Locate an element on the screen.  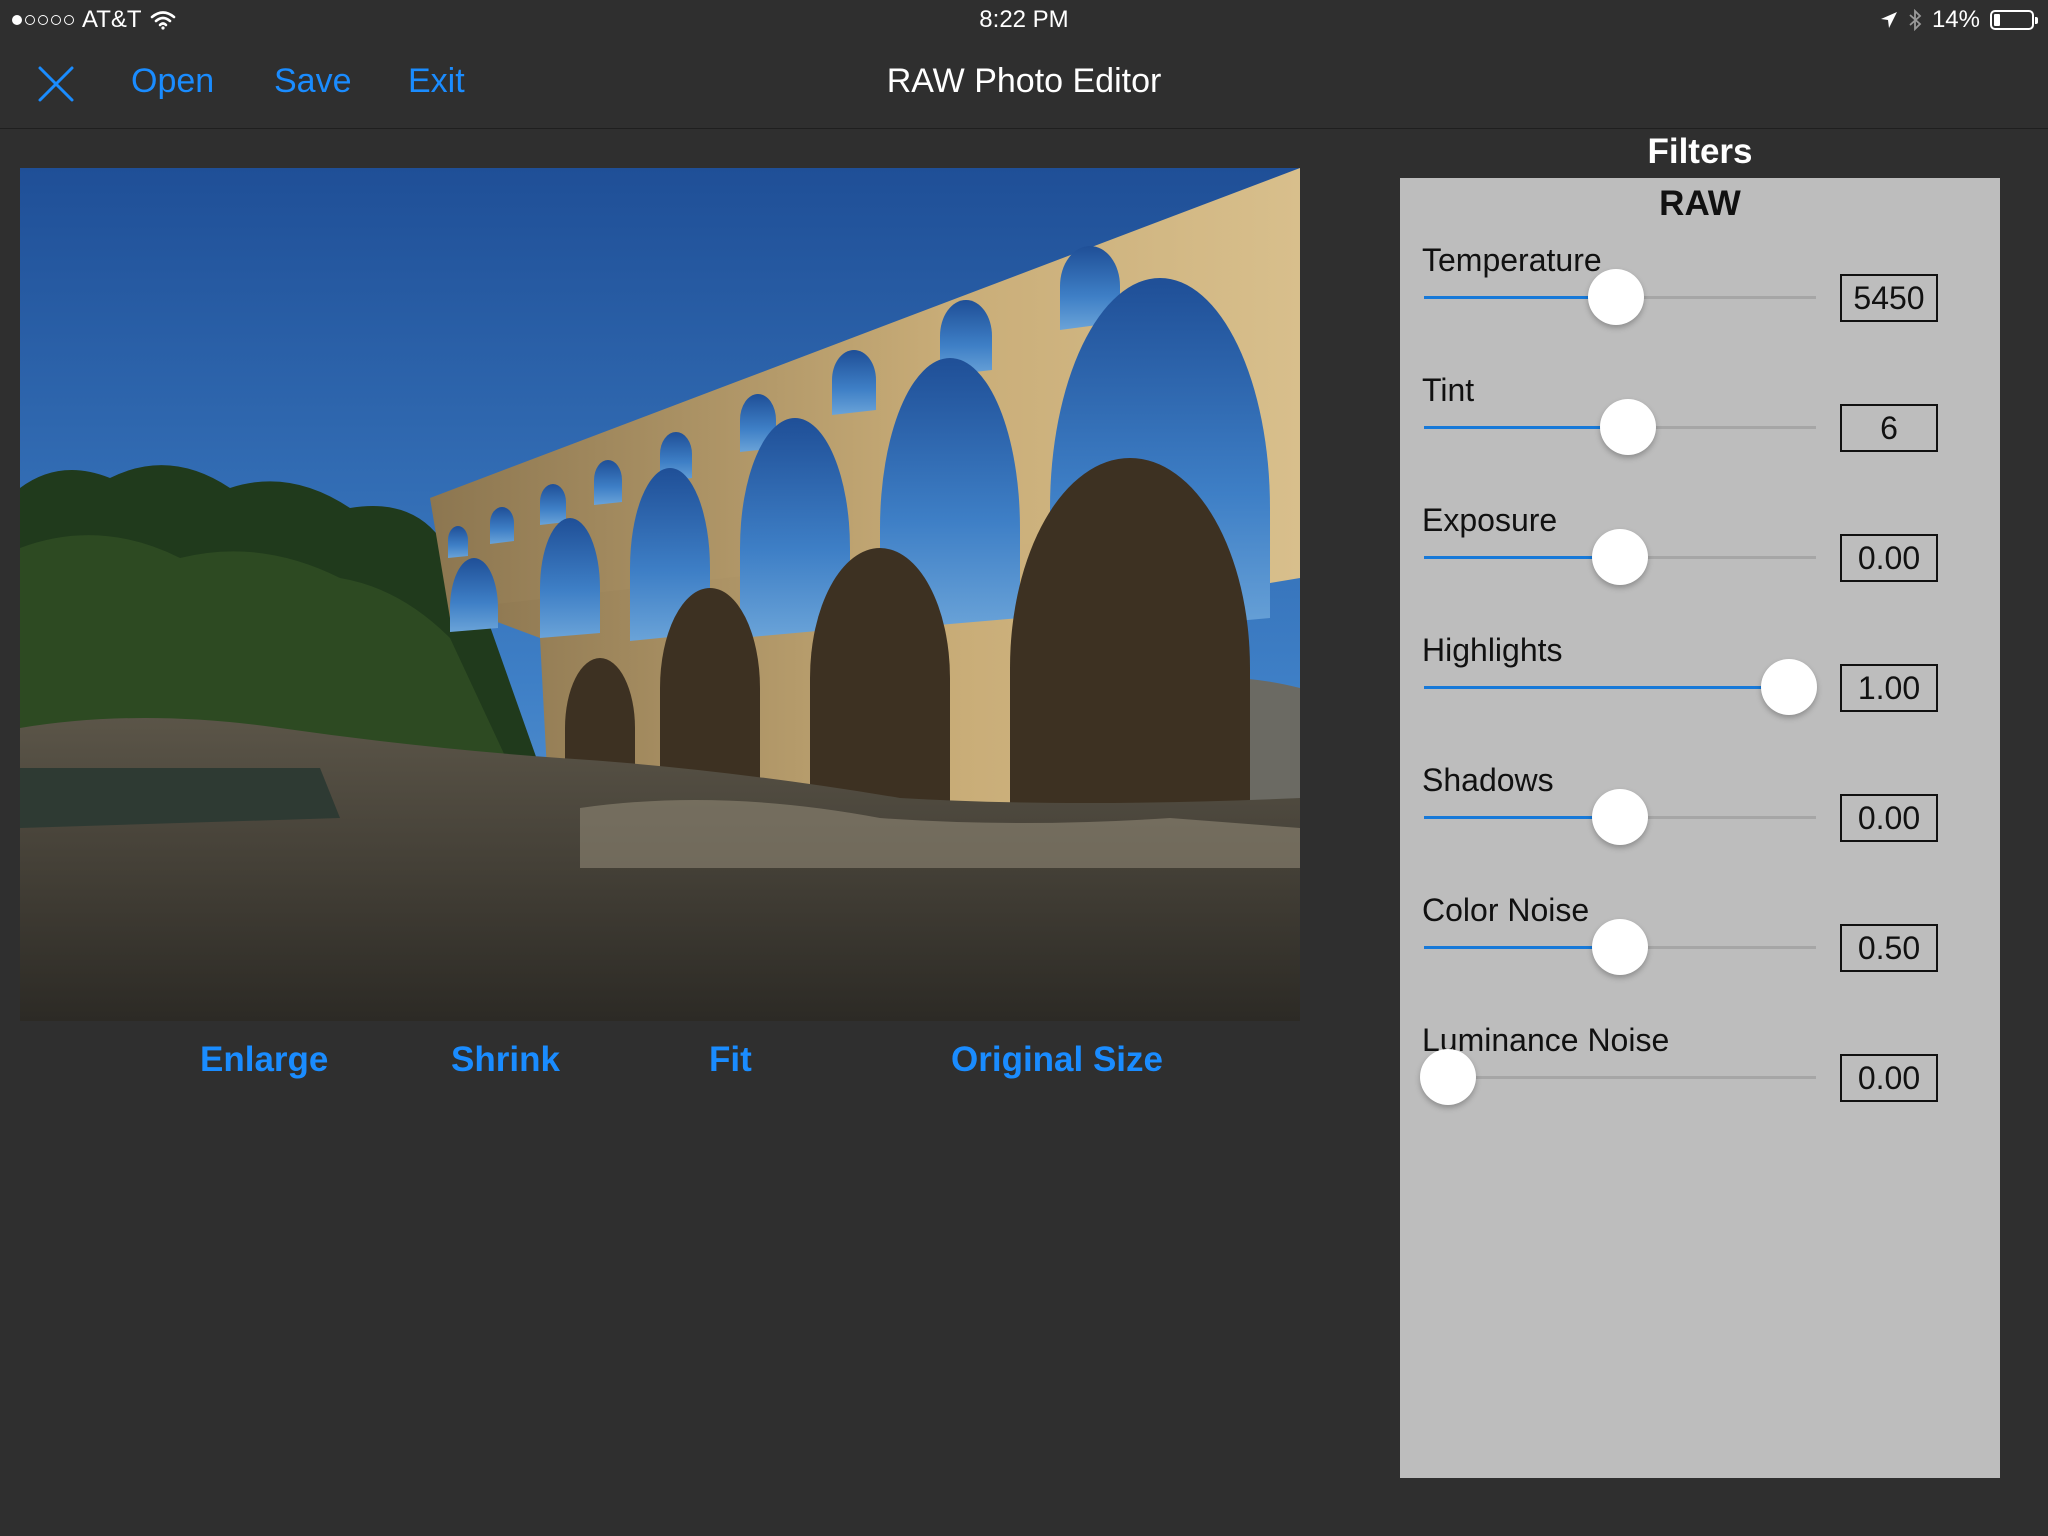
temperature-slider is located at coordinates (1620, 297).